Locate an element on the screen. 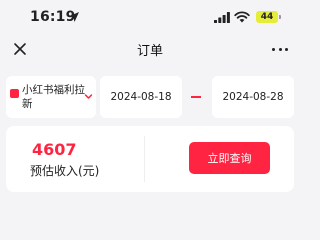 This screenshot has width=320, height=240. page-title: 订单 is located at coordinates (149, 51).